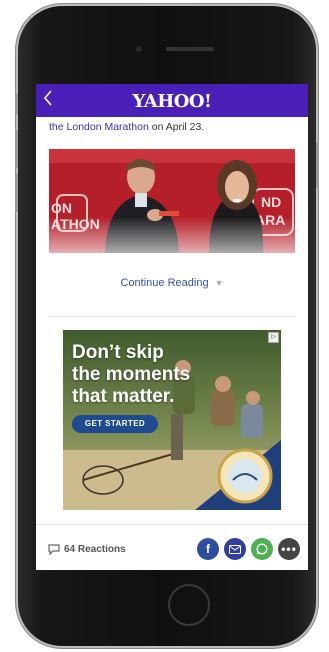  I want to click on get-started-button: GET STARTED, so click(115, 424).